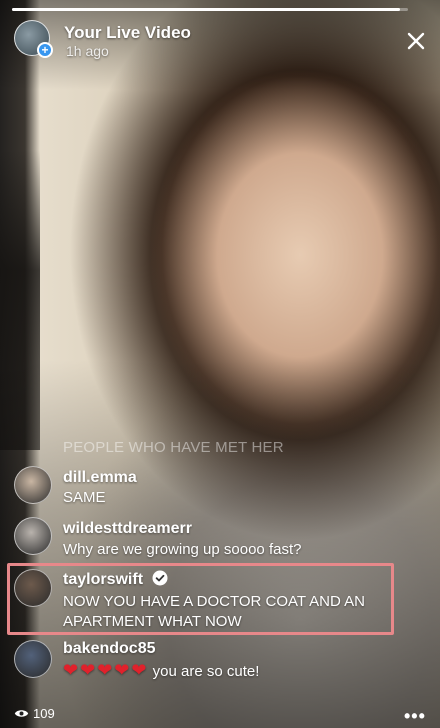 The image size is (440, 728). I want to click on close-button, so click(416, 41).